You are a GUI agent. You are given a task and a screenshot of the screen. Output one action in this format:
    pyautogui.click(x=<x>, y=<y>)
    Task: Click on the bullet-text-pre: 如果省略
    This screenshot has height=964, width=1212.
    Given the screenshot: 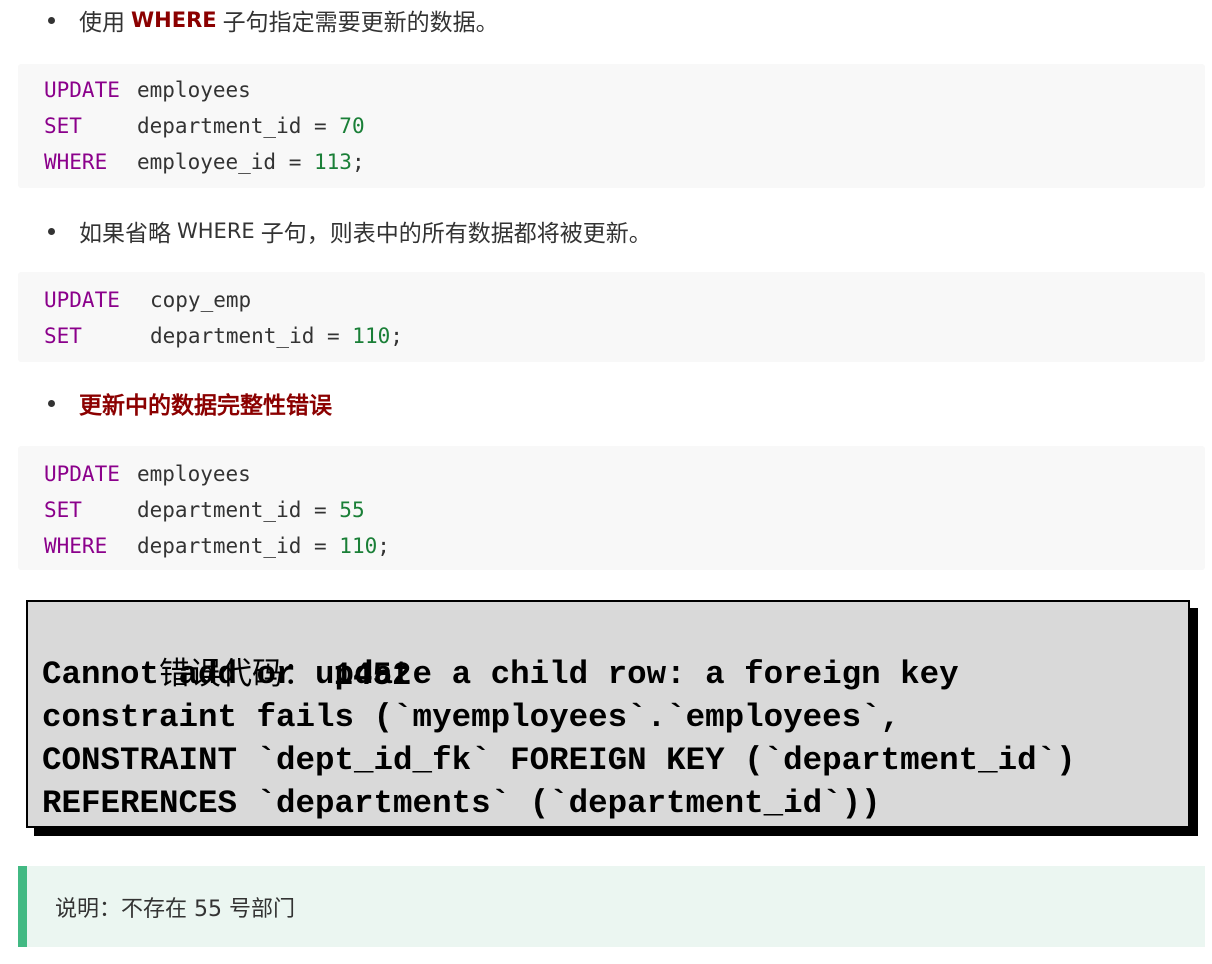 What is the action you would take?
    pyautogui.click(x=125, y=234)
    